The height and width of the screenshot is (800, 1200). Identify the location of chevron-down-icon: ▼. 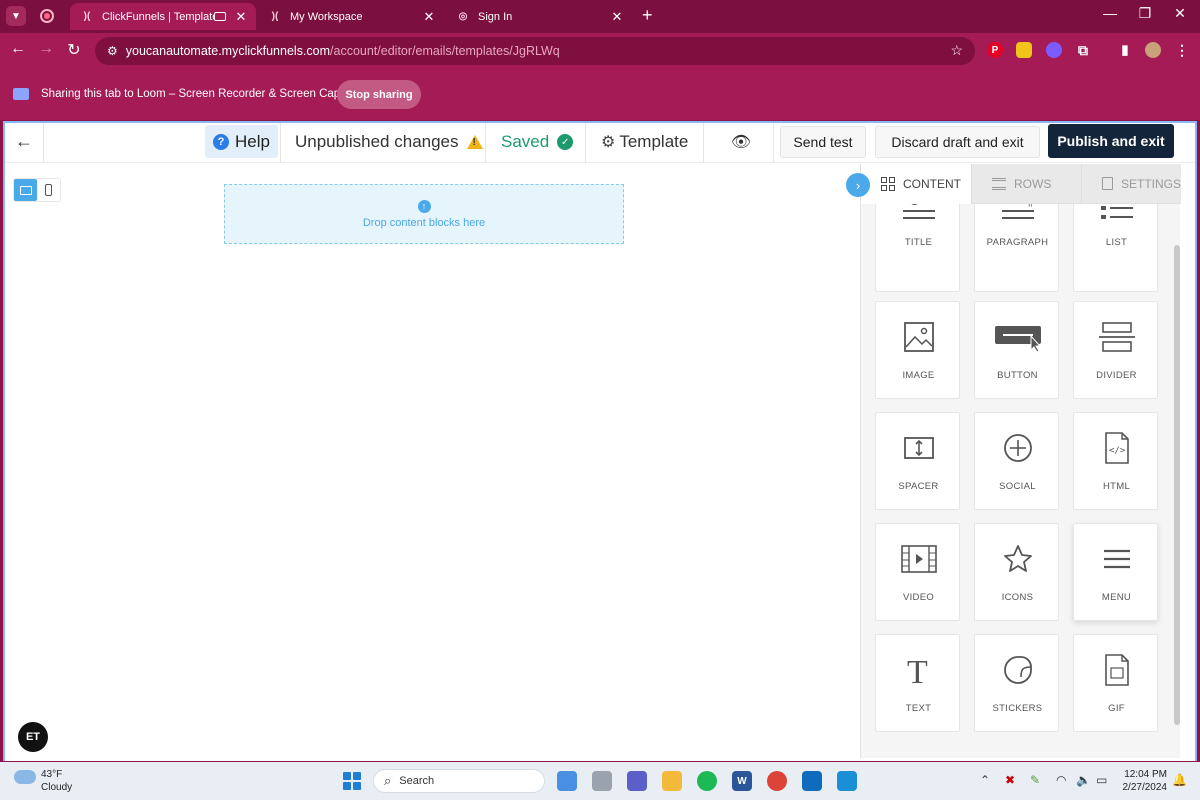
(16, 16).